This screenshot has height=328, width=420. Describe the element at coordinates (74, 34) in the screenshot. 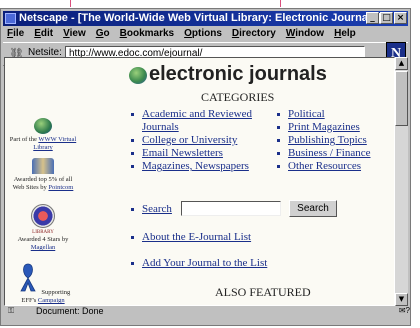

I see `menu-view: View` at that location.